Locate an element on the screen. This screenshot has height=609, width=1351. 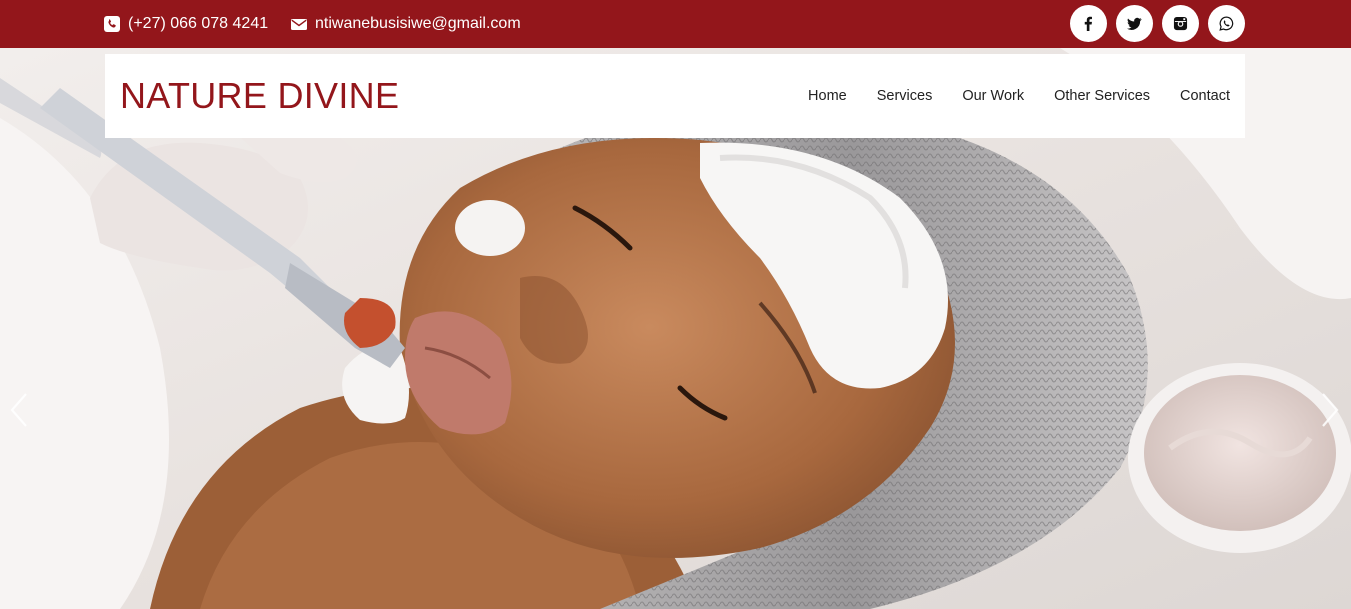
phone-text: (+27) 066 078 4241 is located at coordinates (198, 23).